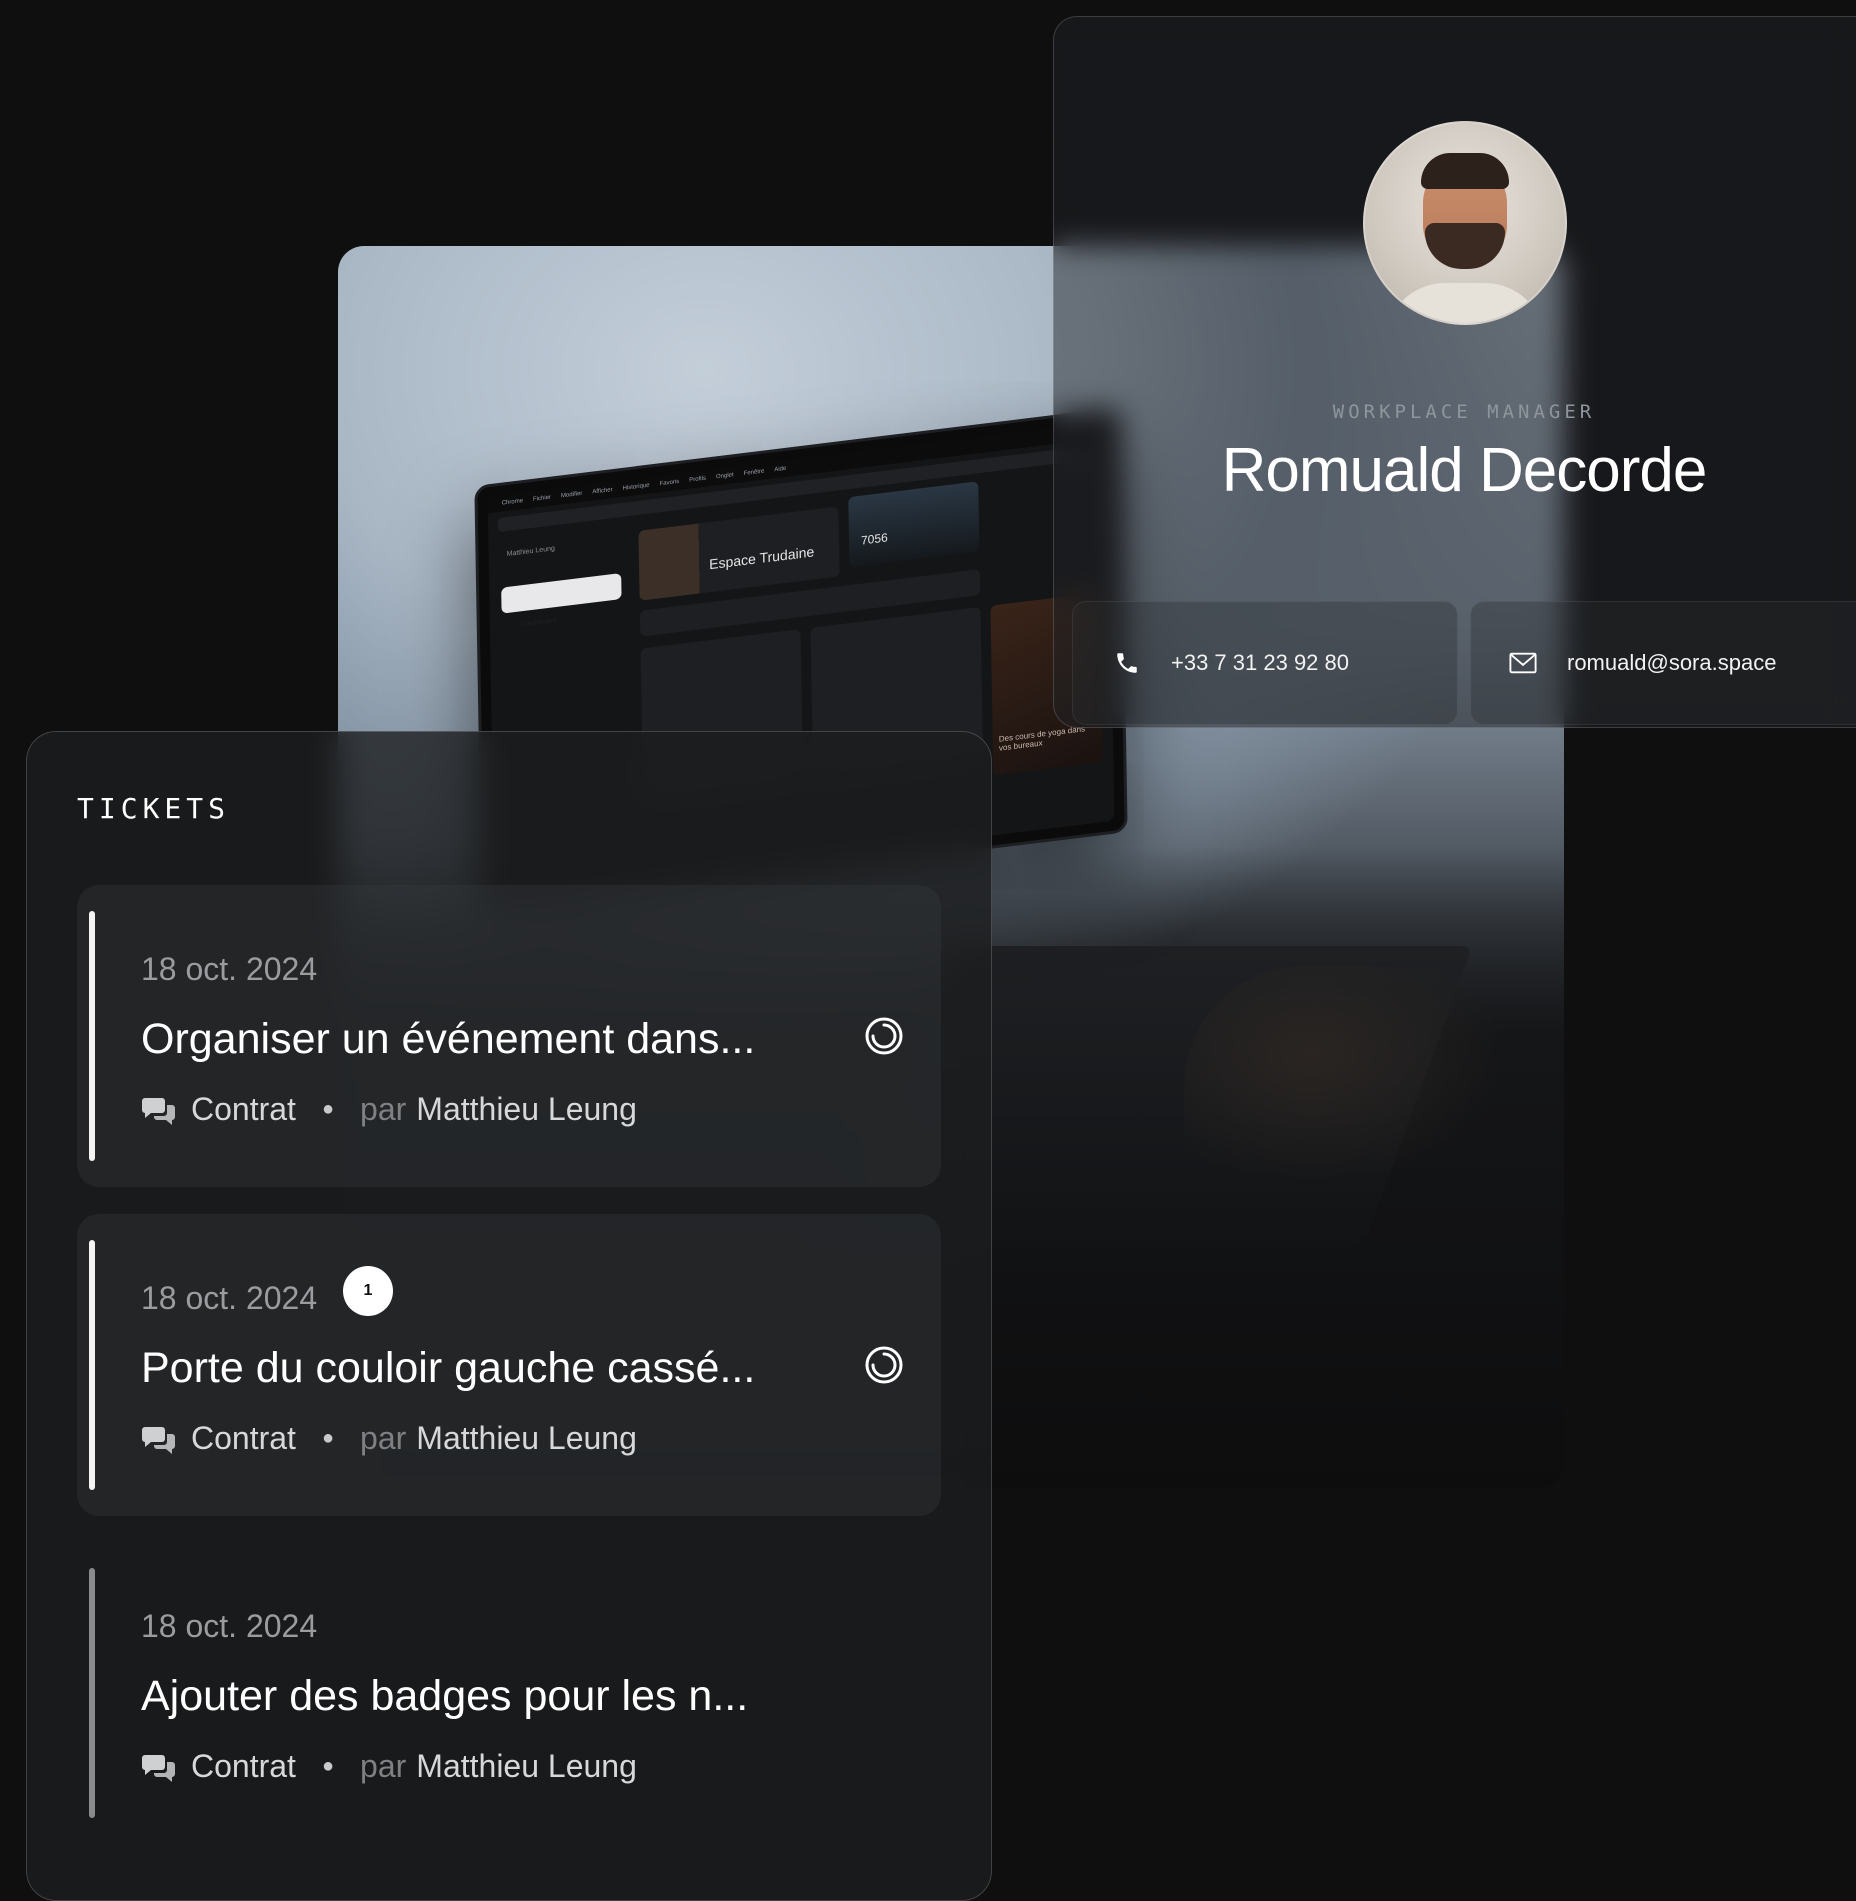  What do you see at coordinates (1344, 1076) in the screenshot?
I see `hands` at bounding box center [1344, 1076].